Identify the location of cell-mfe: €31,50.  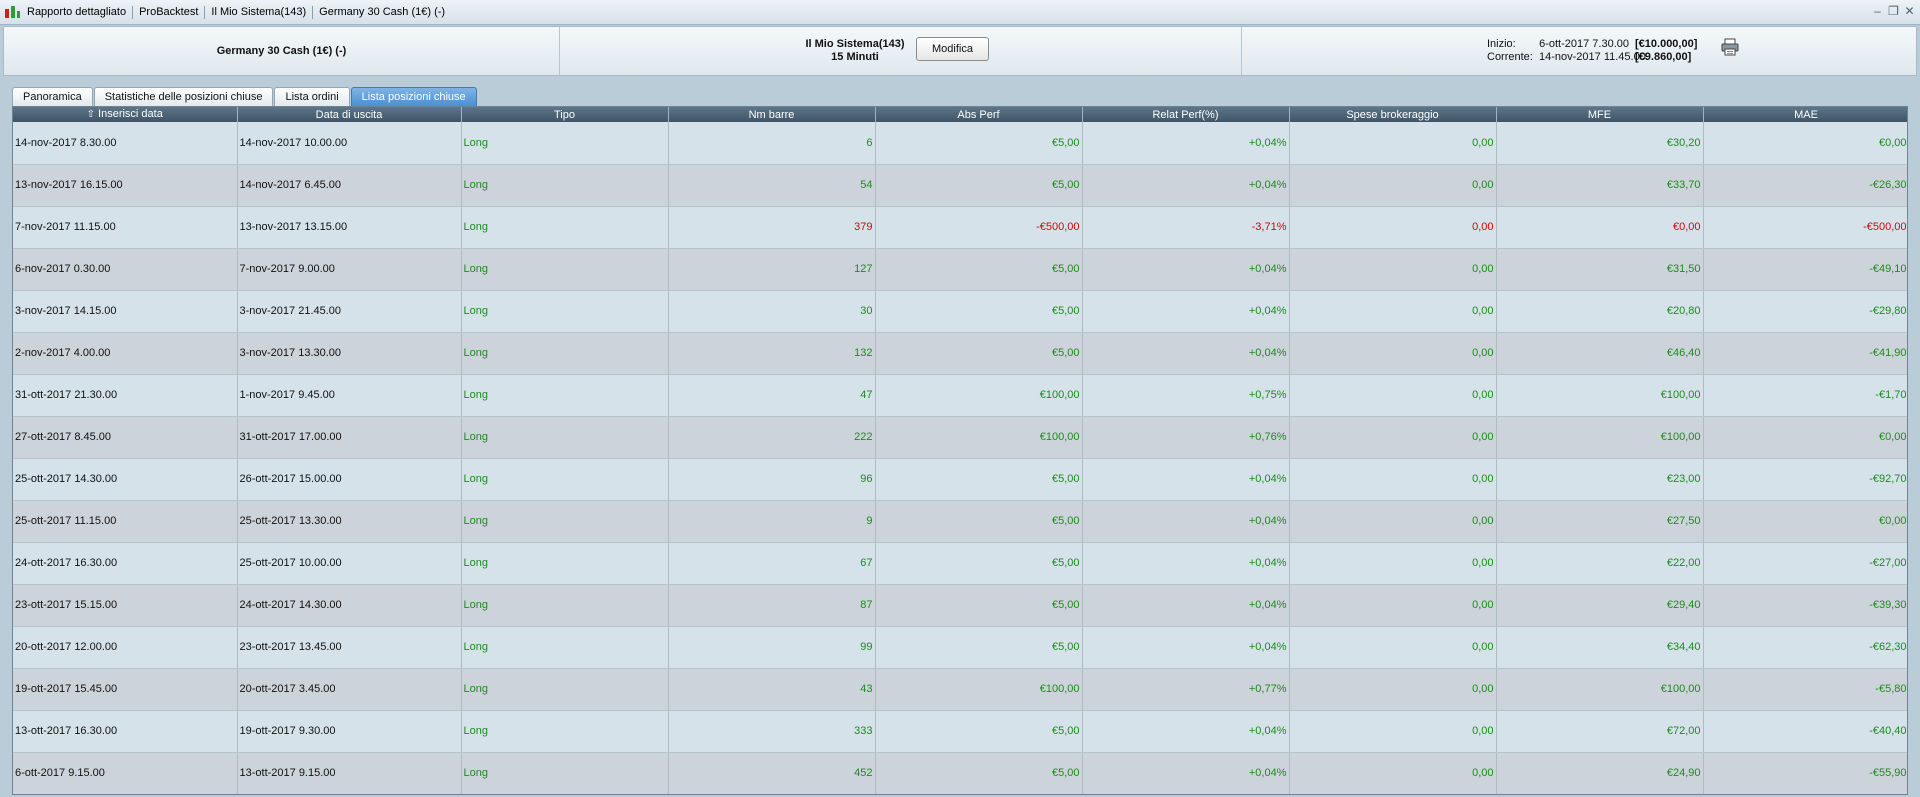
(1600, 269).